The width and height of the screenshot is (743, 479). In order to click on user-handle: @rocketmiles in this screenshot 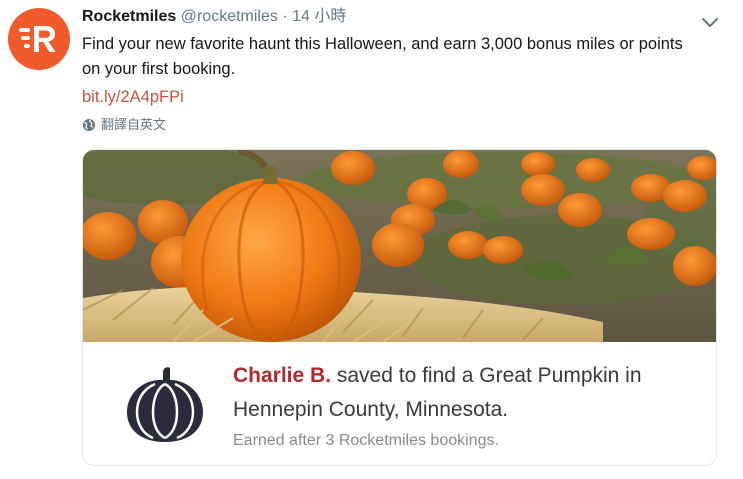, I will do `click(229, 16)`.